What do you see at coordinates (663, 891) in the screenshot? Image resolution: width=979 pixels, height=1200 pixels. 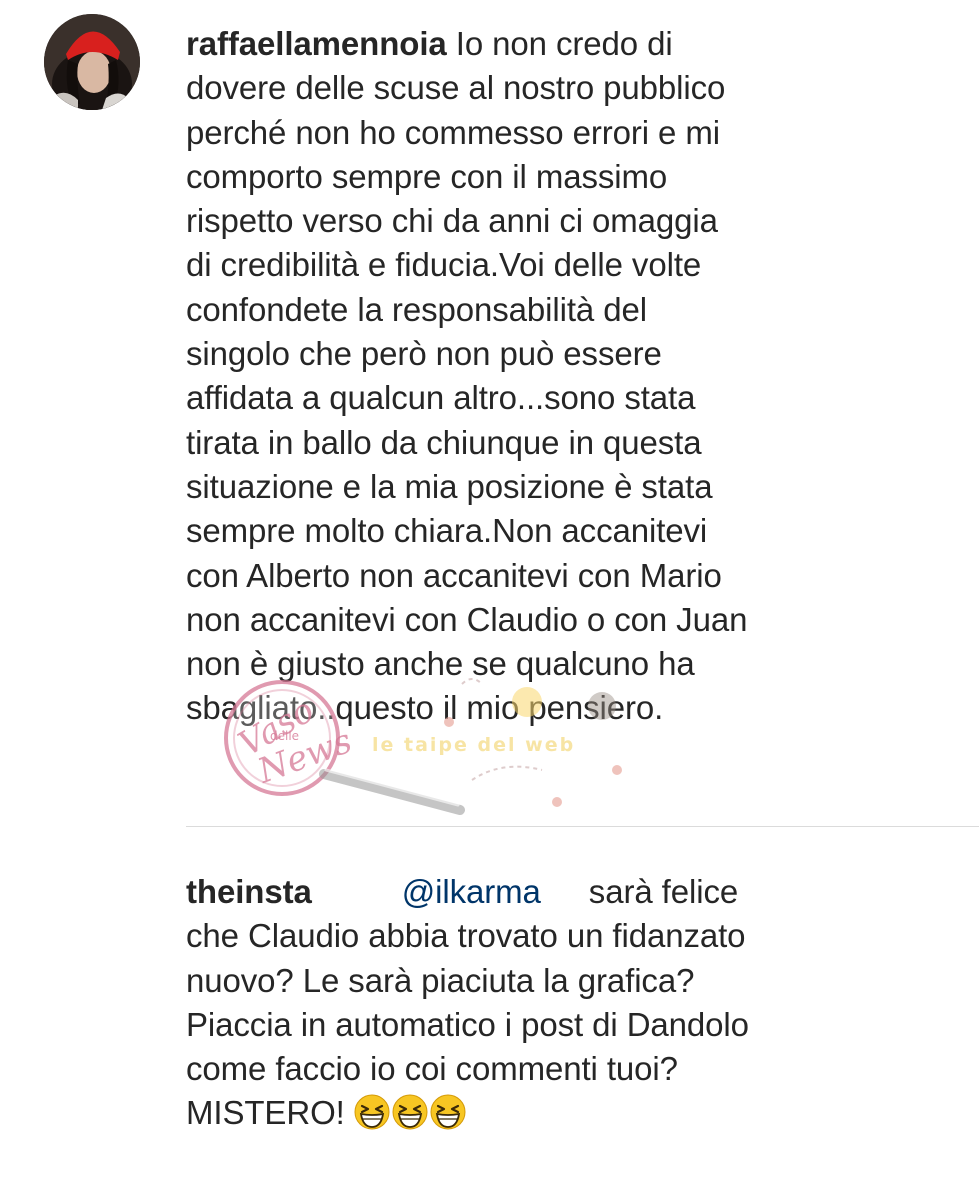 I see `comment-text-first-line: sarà felice` at bounding box center [663, 891].